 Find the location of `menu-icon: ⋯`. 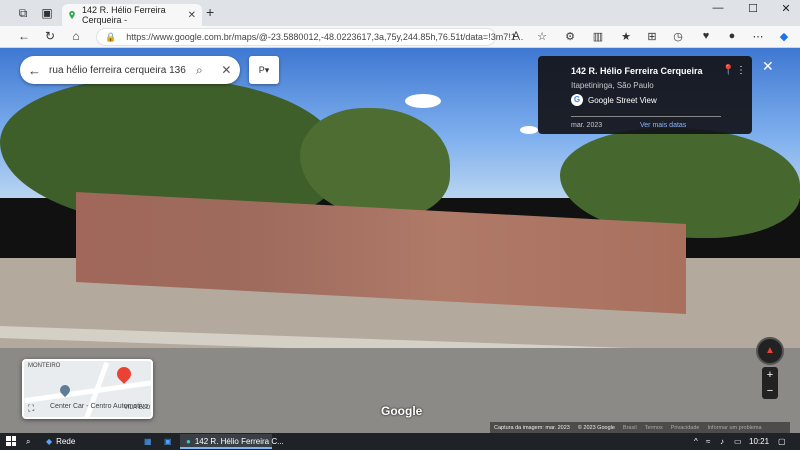

menu-icon: ⋯ is located at coordinates (758, 36).